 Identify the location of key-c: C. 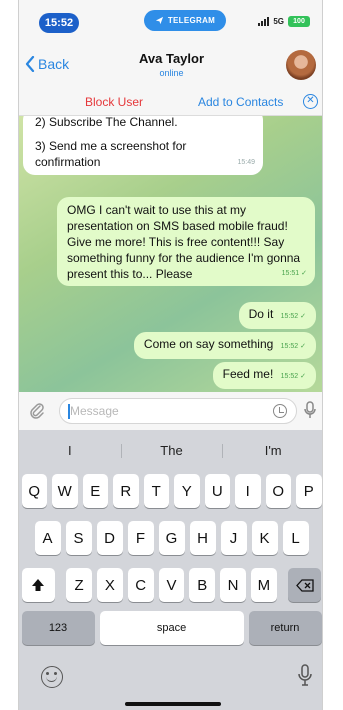
(140, 585).